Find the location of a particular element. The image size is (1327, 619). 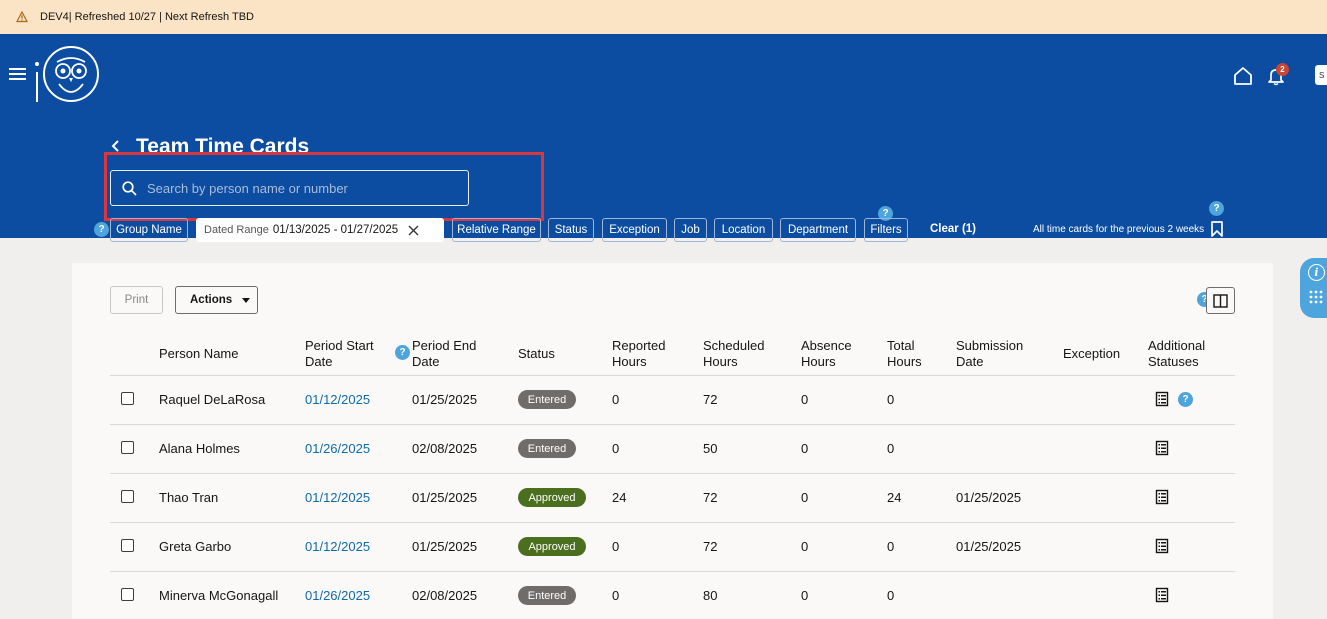

header-total-line1: Total is located at coordinates (901, 345).